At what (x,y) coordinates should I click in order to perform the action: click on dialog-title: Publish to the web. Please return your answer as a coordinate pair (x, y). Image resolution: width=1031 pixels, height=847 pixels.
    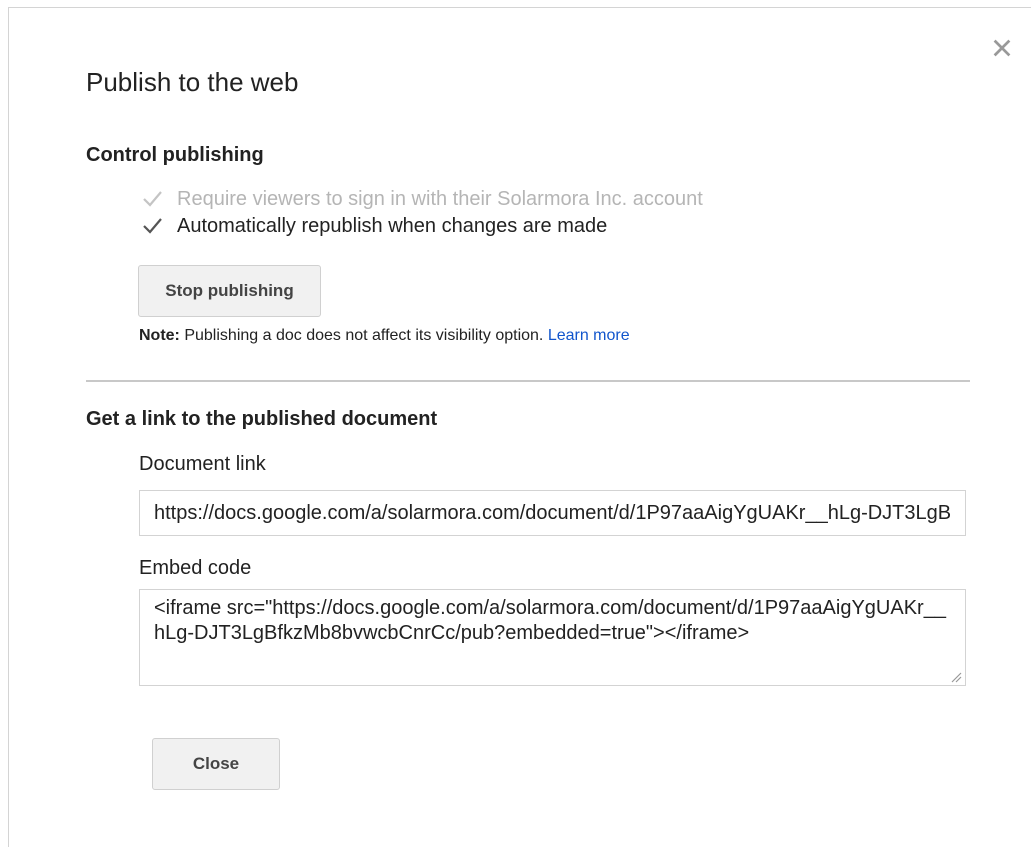
    Looking at the image, I should click on (192, 82).